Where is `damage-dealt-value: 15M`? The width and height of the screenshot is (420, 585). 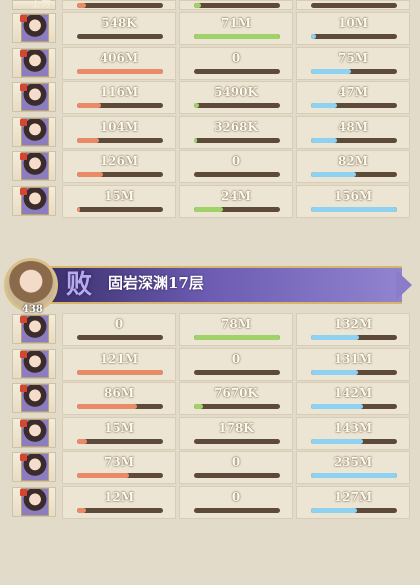 damage-dealt-value: 15M is located at coordinates (119, 427).